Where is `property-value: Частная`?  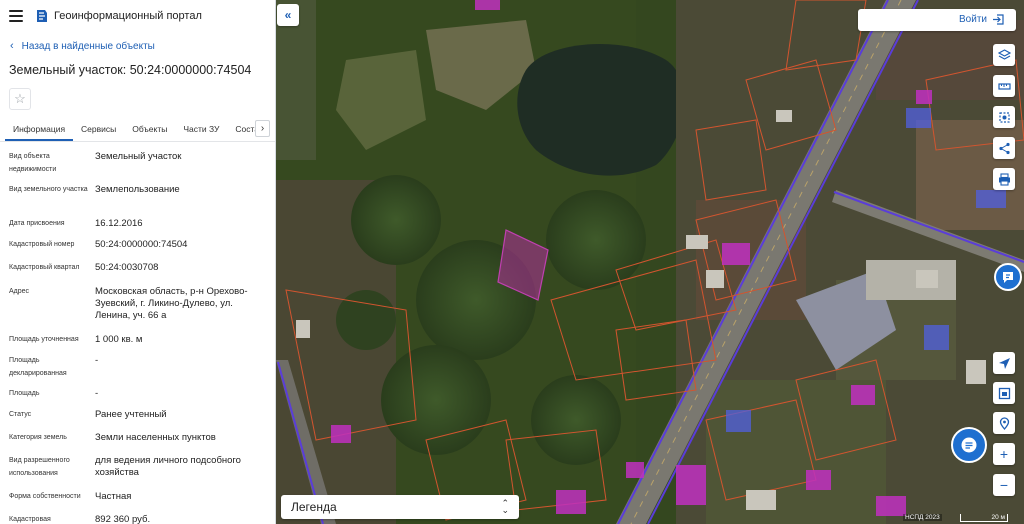 property-value: Частная is located at coordinates (113, 496).